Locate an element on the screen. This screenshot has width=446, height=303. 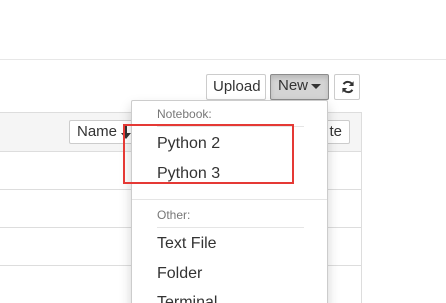
caret-down-icon is located at coordinates (316, 86).